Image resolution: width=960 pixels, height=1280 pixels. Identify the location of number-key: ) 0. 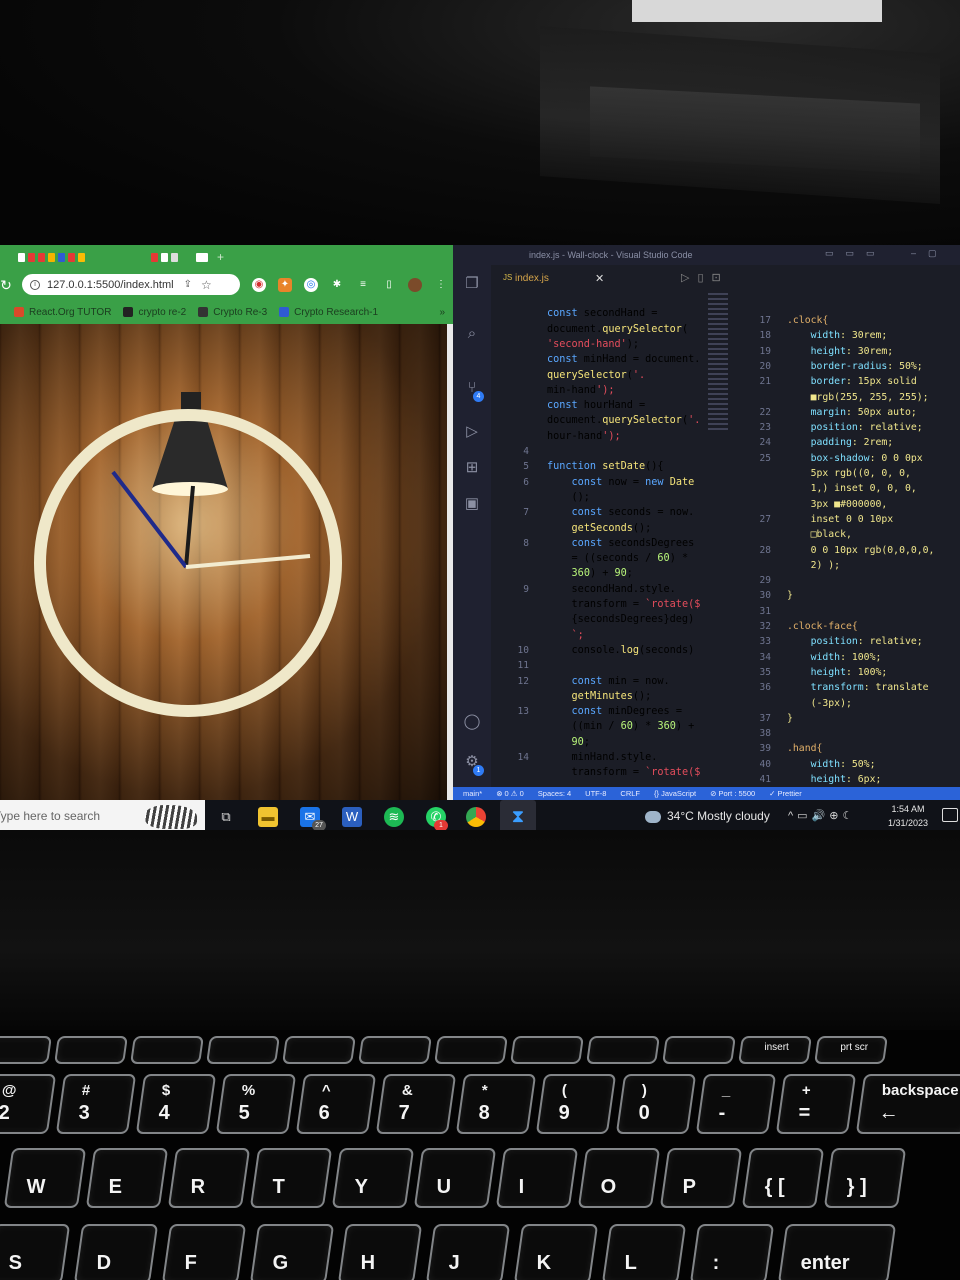
(656, 1104).